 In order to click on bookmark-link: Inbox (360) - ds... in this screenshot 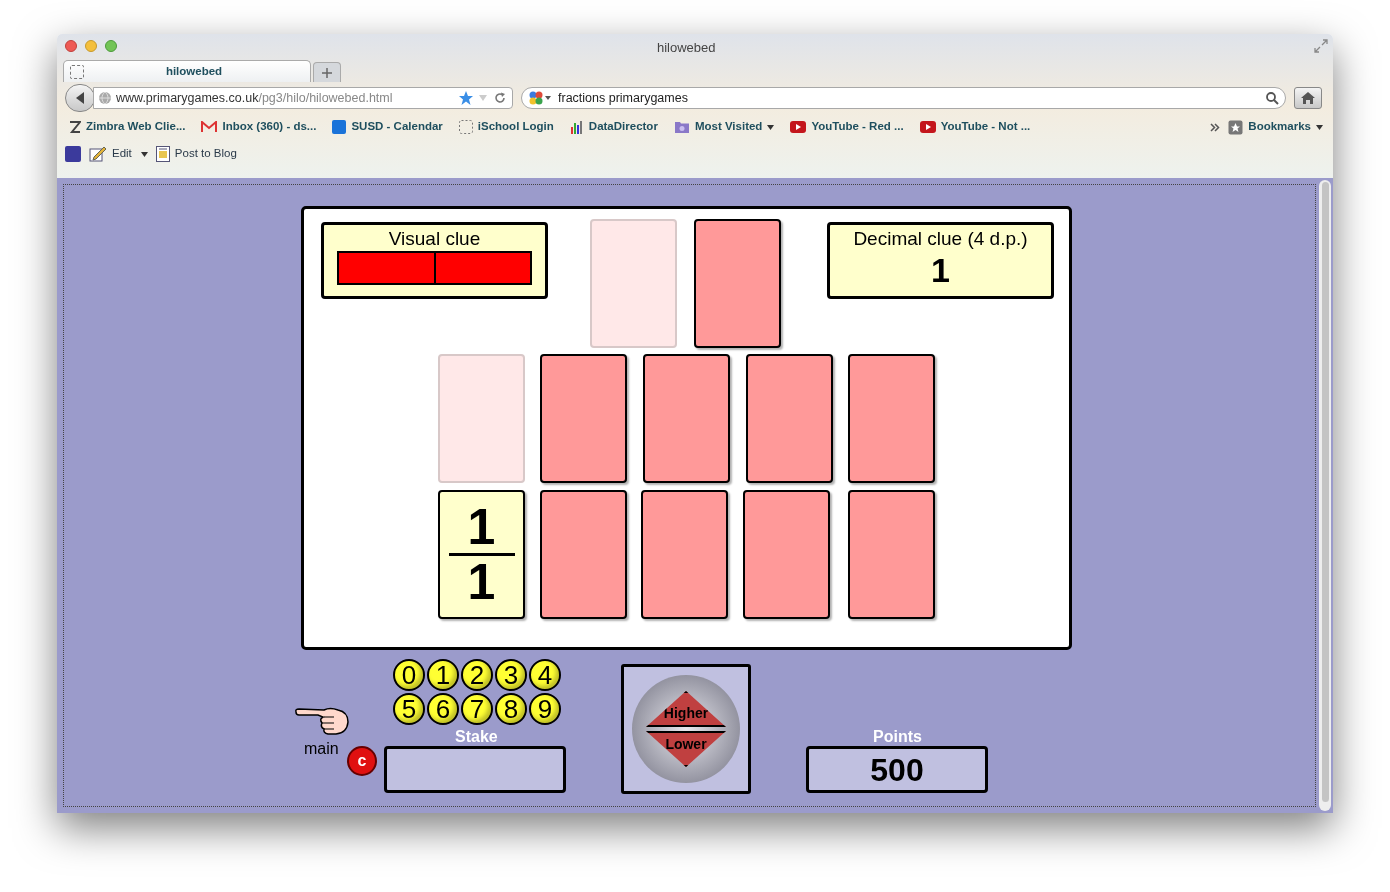, I will do `click(259, 127)`.